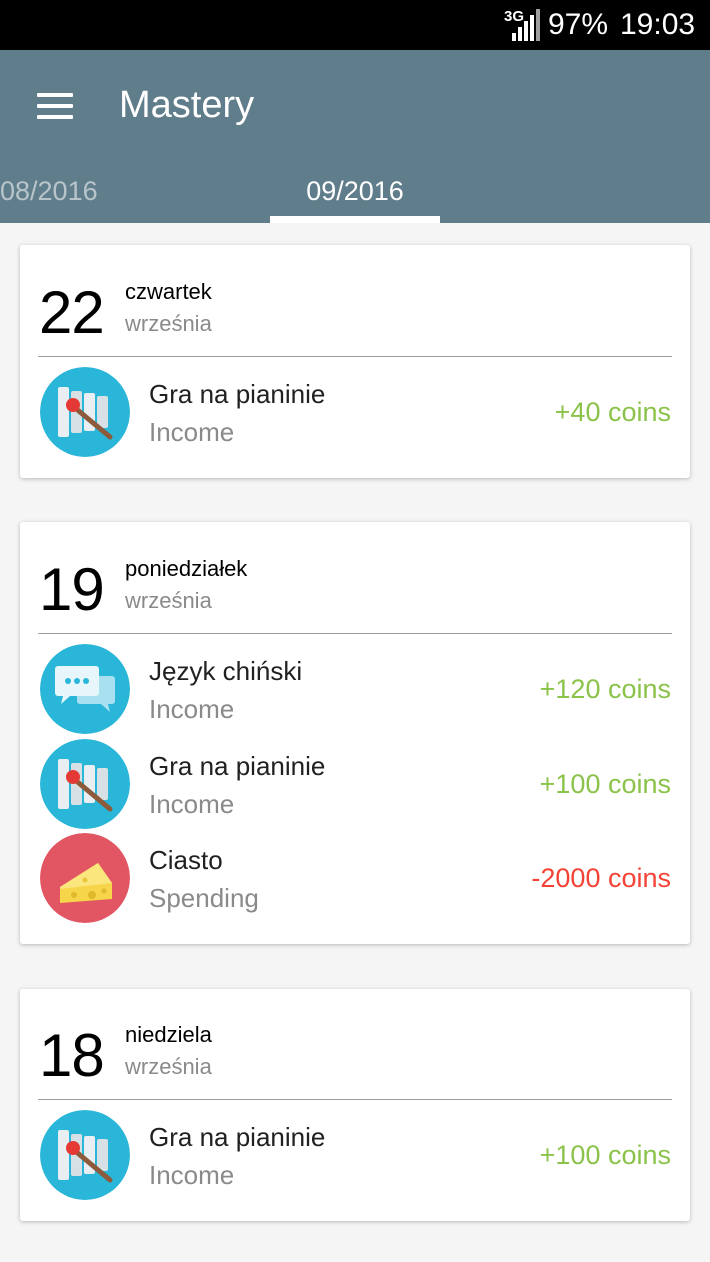 Image resolution: width=710 pixels, height=1262 pixels. Describe the element at coordinates (226, 671) in the screenshot. I see `transaction-title: Język chiński` at that location.